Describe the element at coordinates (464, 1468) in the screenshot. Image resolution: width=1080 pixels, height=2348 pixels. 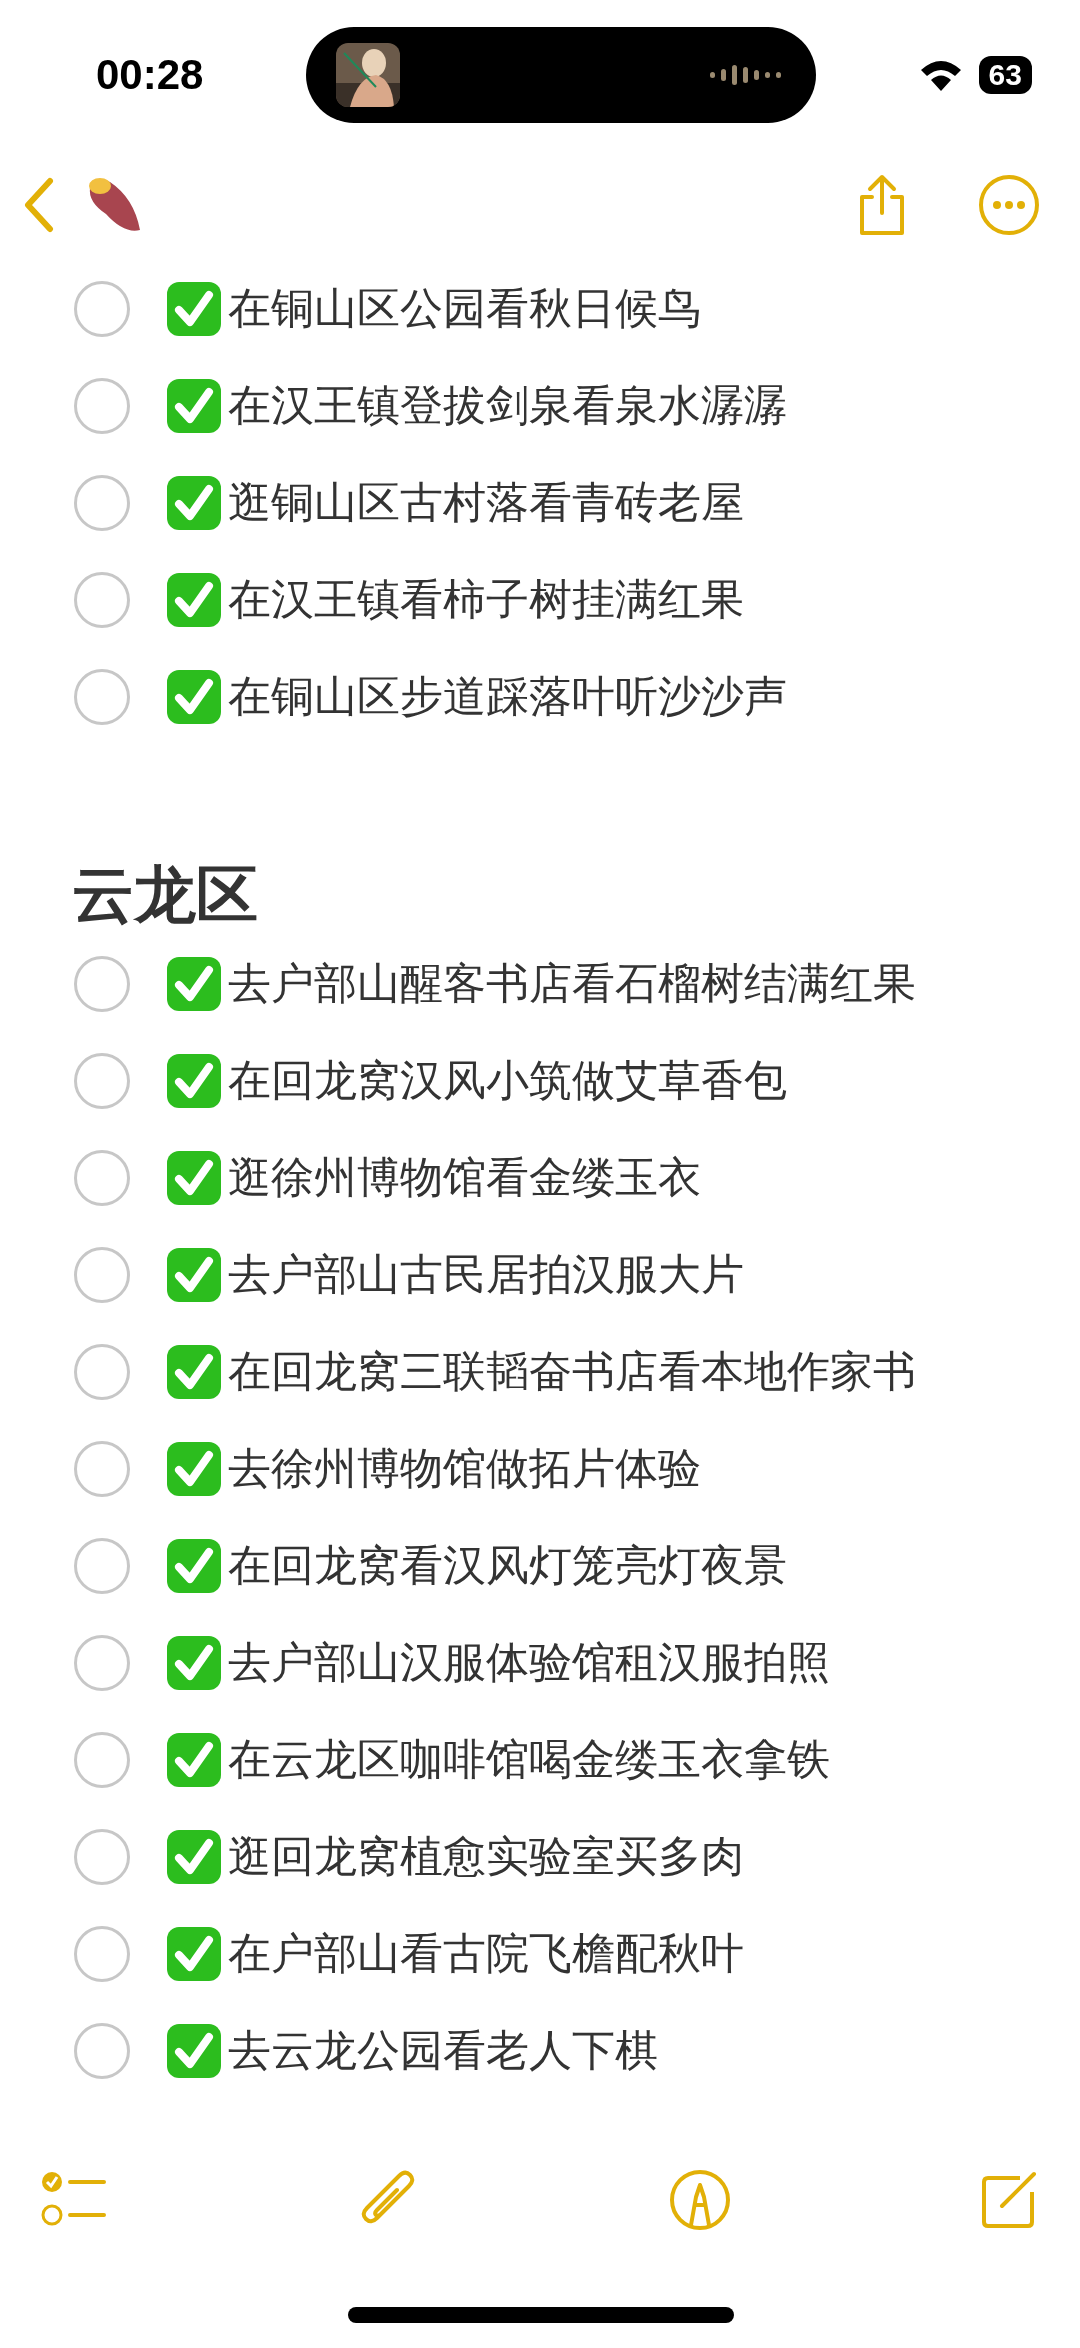
I see `checklist-item-text: 去徐州博物馆做拓片体验` at that location.